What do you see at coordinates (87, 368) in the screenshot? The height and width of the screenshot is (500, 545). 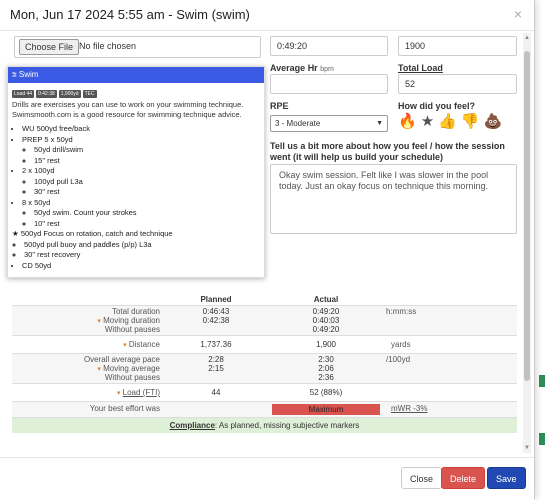 I see `moving-average-toggle: ▾ Moving average` at bounding box center [87, 368].